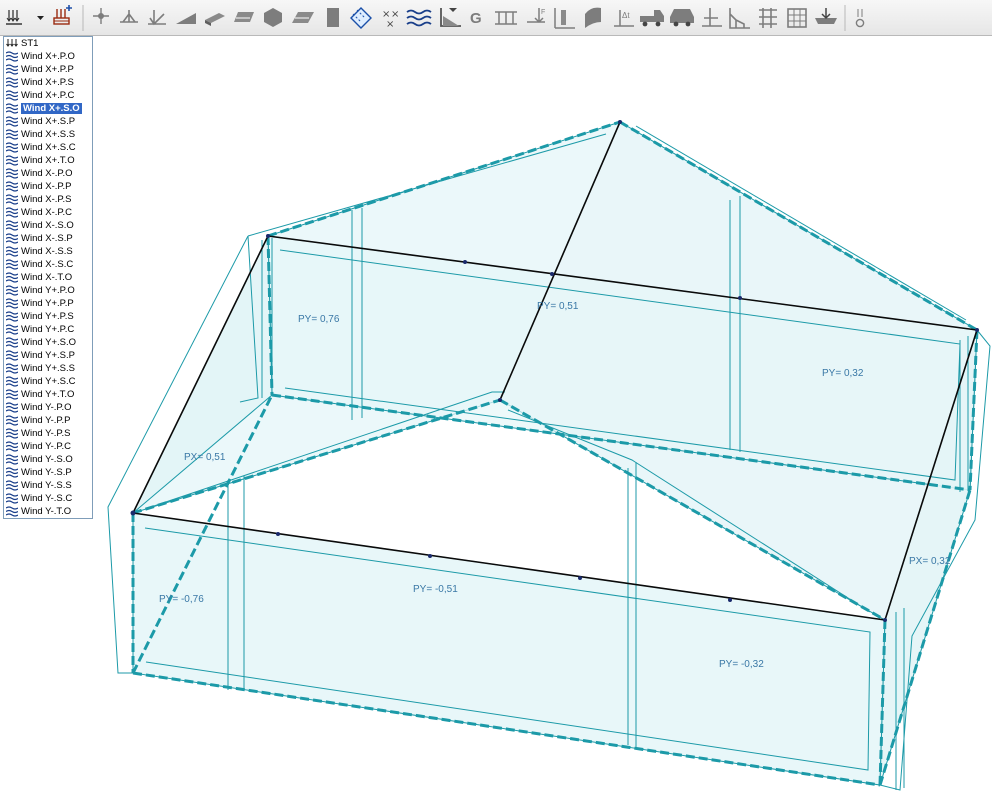 The image size is (992, 806). Describe the element at coordinates (48, 82) in the screenshot. I see `load-case-item: Wind X+.P.S` at that location.